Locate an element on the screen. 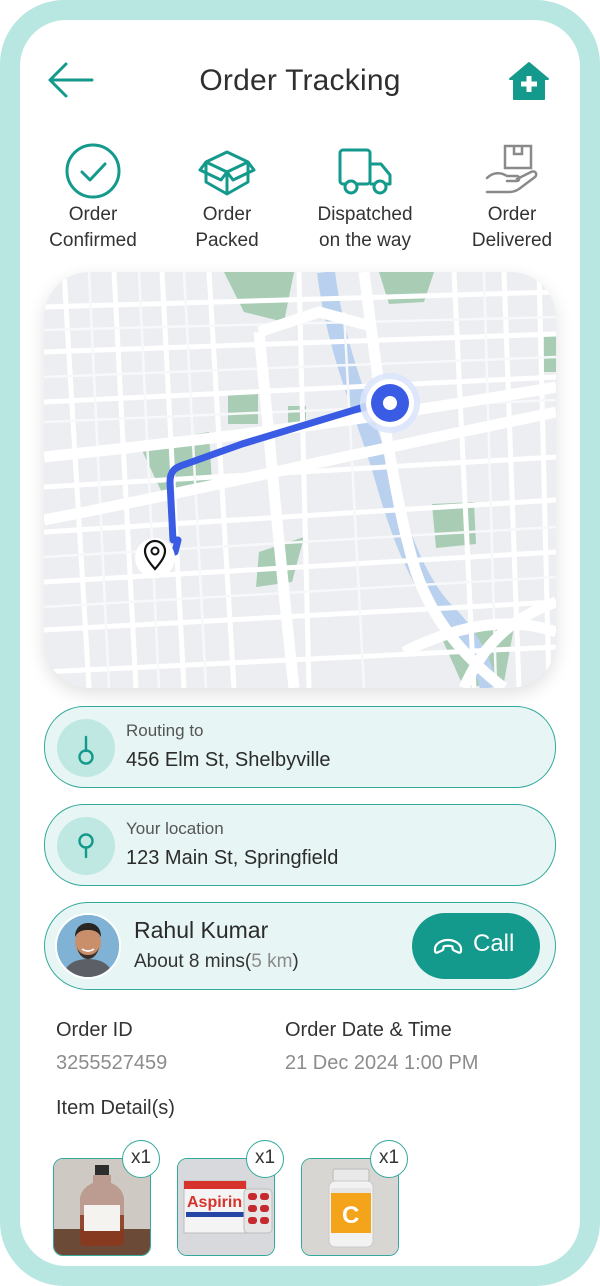 The image size is (600, 1286). your-location-label: Your location is located at coordinates (175, 828).